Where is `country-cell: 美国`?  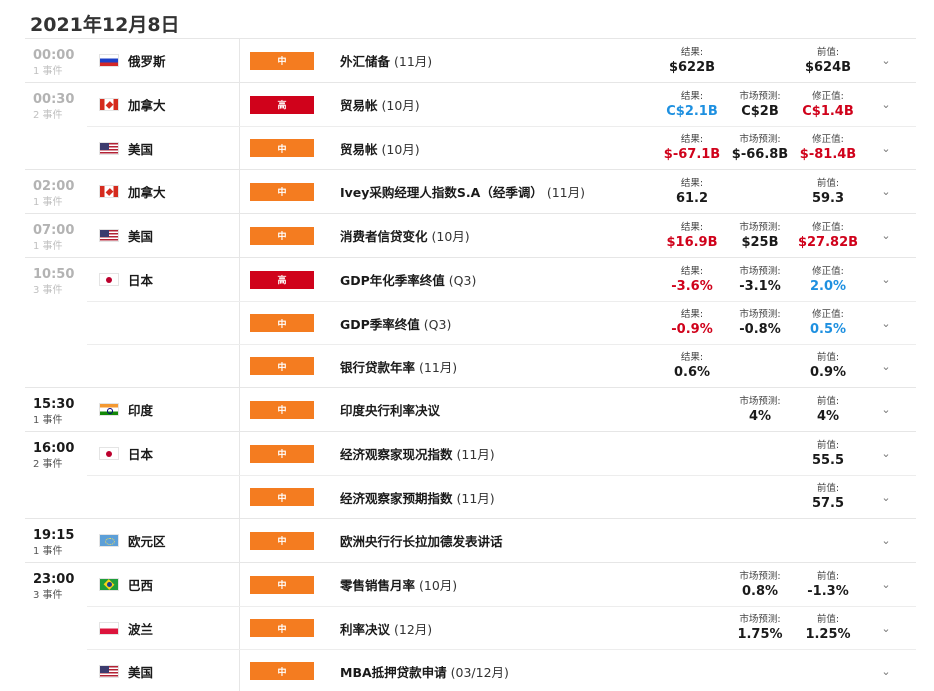 country-cell: 美国 is located at coordinates (163, 670).